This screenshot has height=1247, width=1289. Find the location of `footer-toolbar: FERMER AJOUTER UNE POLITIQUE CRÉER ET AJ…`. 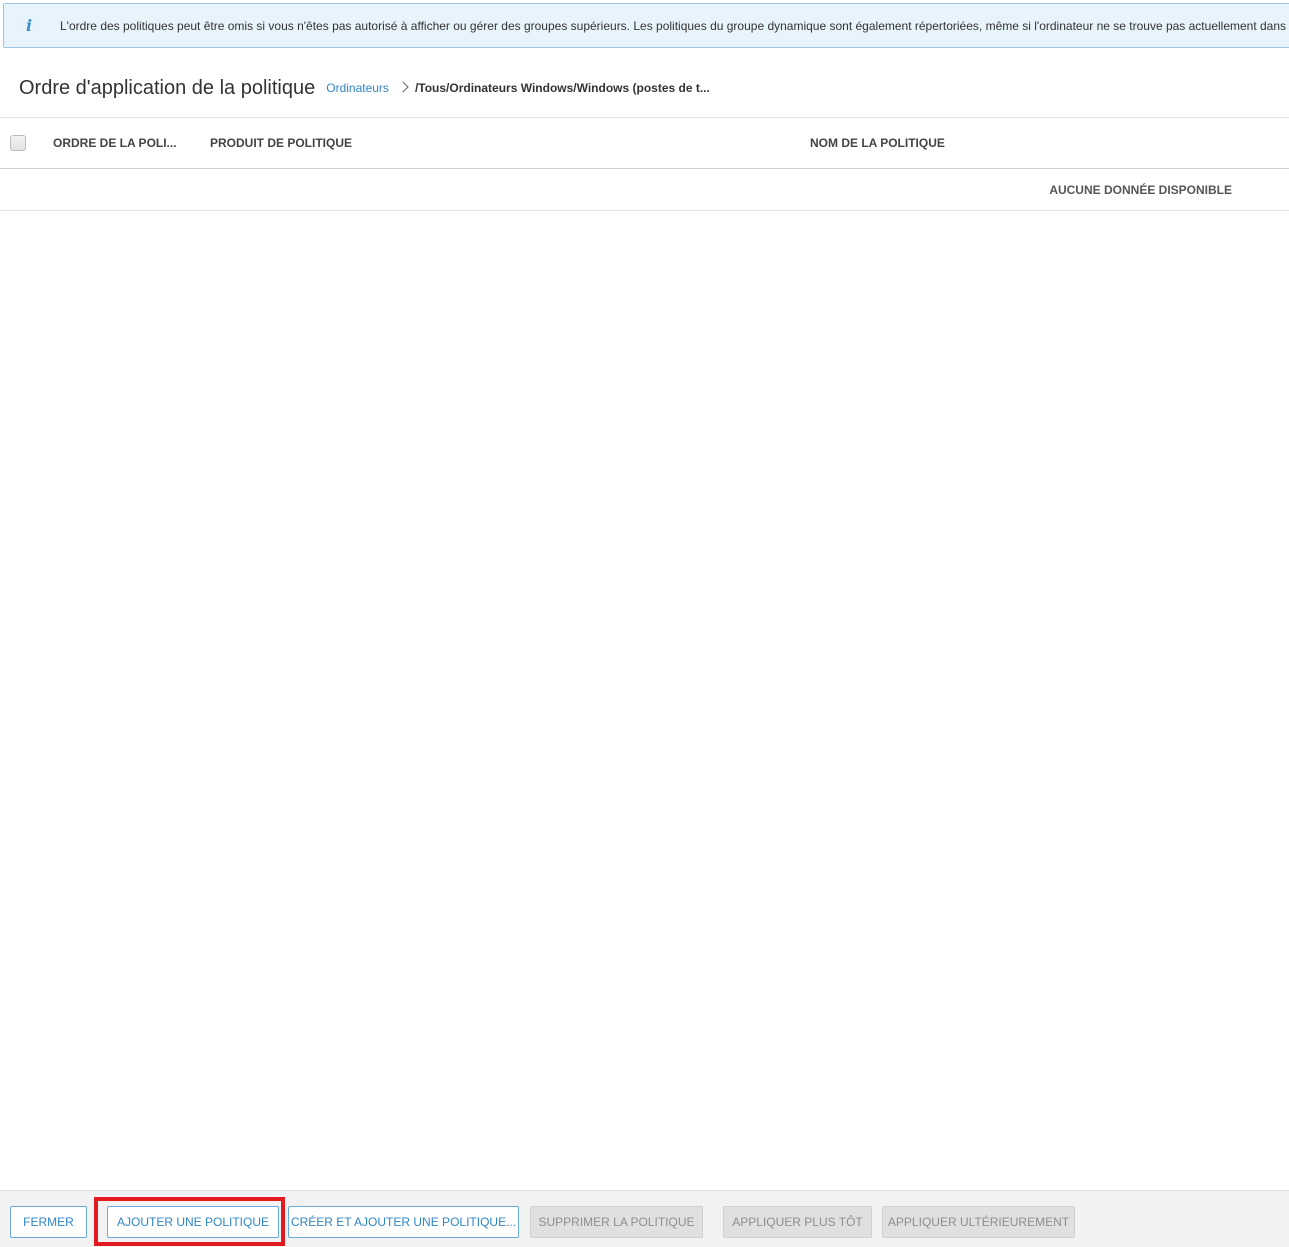

footer-toolbar: FERMER AJOUTER UNE POLITIQUE CRÉER ET AJ… is located at coordinates (644, 1218).